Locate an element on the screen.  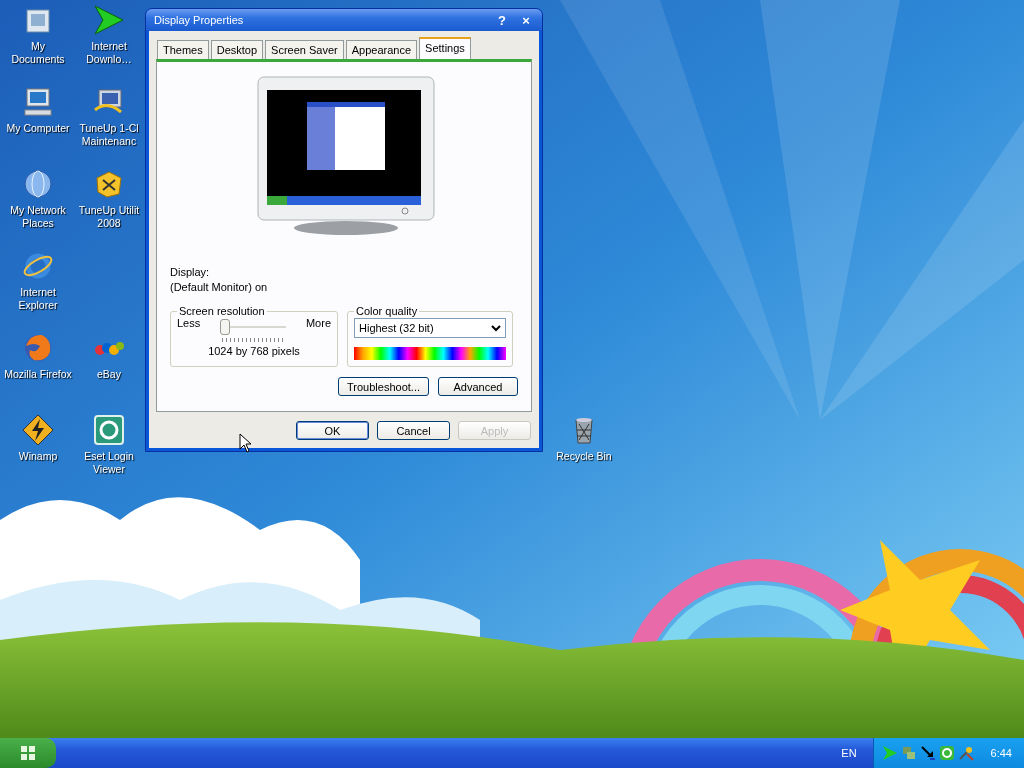
caret-icon is located at coordinates (496, 328).